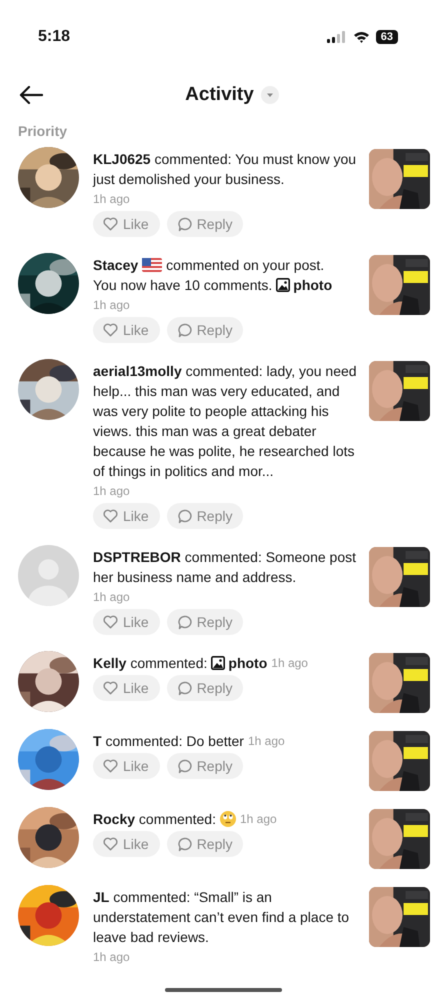  What do you see at coordinates (31, 95) in the screenshot?
I see `back-arrow-icon` at bounding box center [31, 95].